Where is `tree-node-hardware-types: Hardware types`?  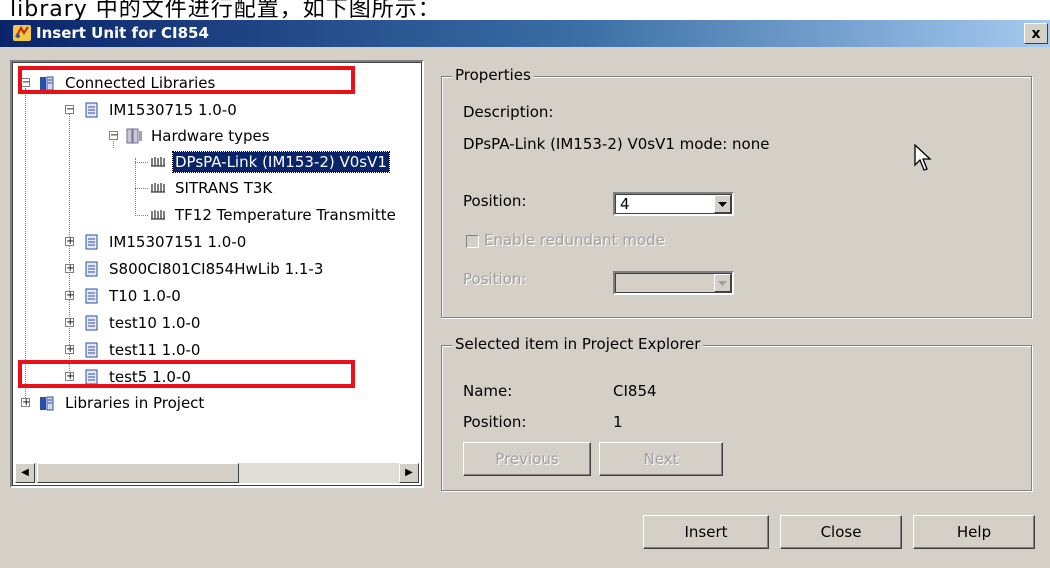
tree-node-hardware-types: Hardware types is located at coordinates (198, 136).